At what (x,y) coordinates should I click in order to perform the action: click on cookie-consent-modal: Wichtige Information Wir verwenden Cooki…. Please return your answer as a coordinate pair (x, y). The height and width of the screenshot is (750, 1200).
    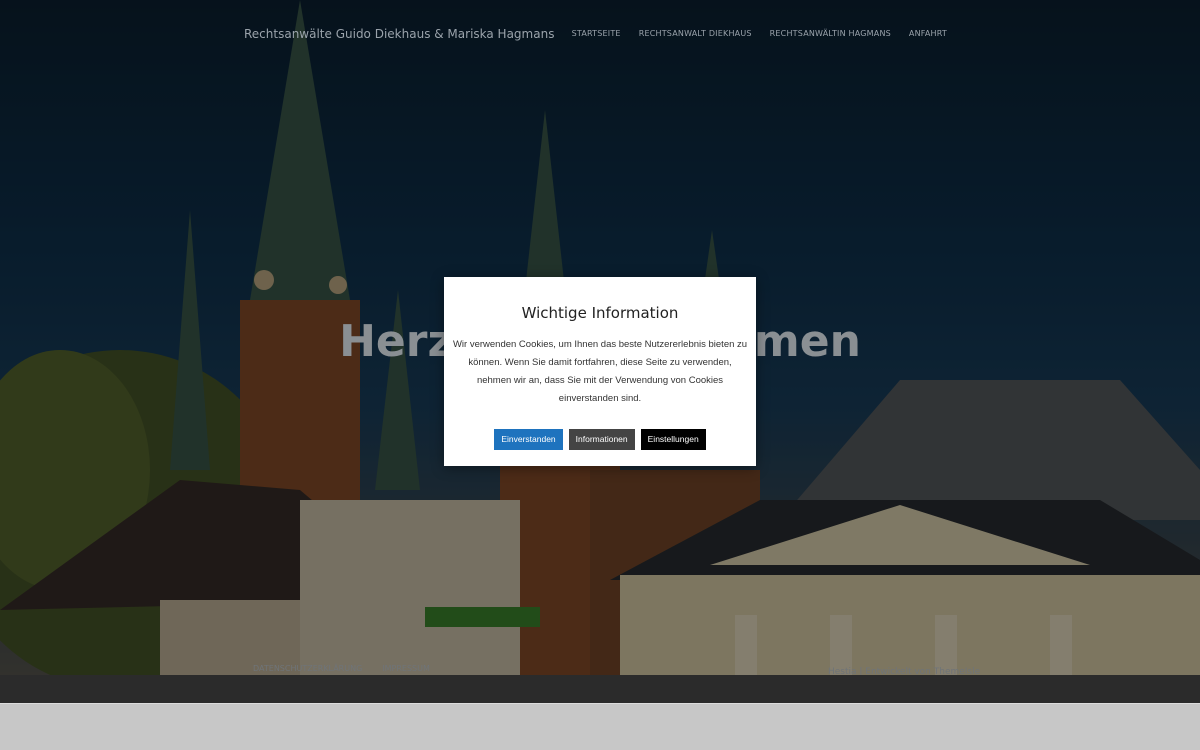
    Looking at the image, I should click on (600, 371).